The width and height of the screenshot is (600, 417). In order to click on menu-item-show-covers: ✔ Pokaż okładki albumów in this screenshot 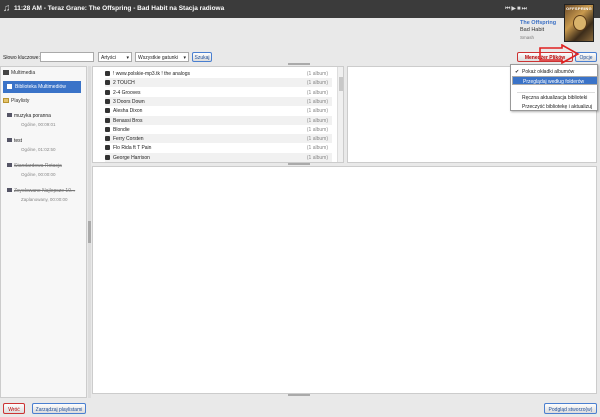, I will do `click(555, 71)`.